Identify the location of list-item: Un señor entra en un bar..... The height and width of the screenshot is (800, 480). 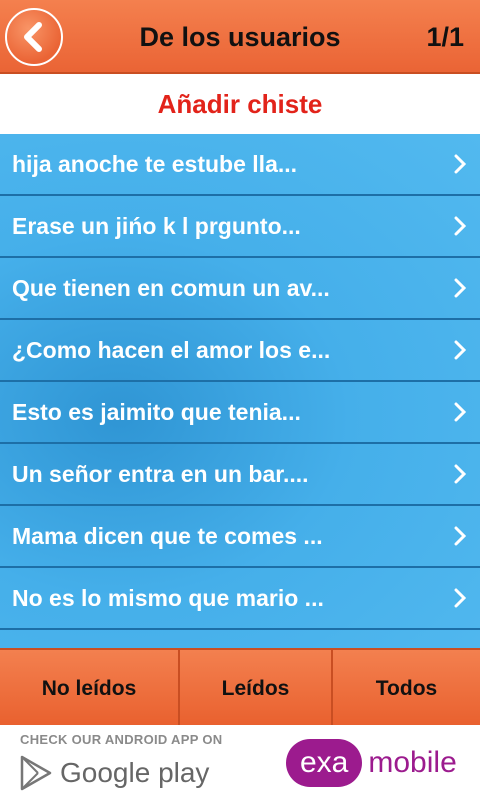
(240, 475).